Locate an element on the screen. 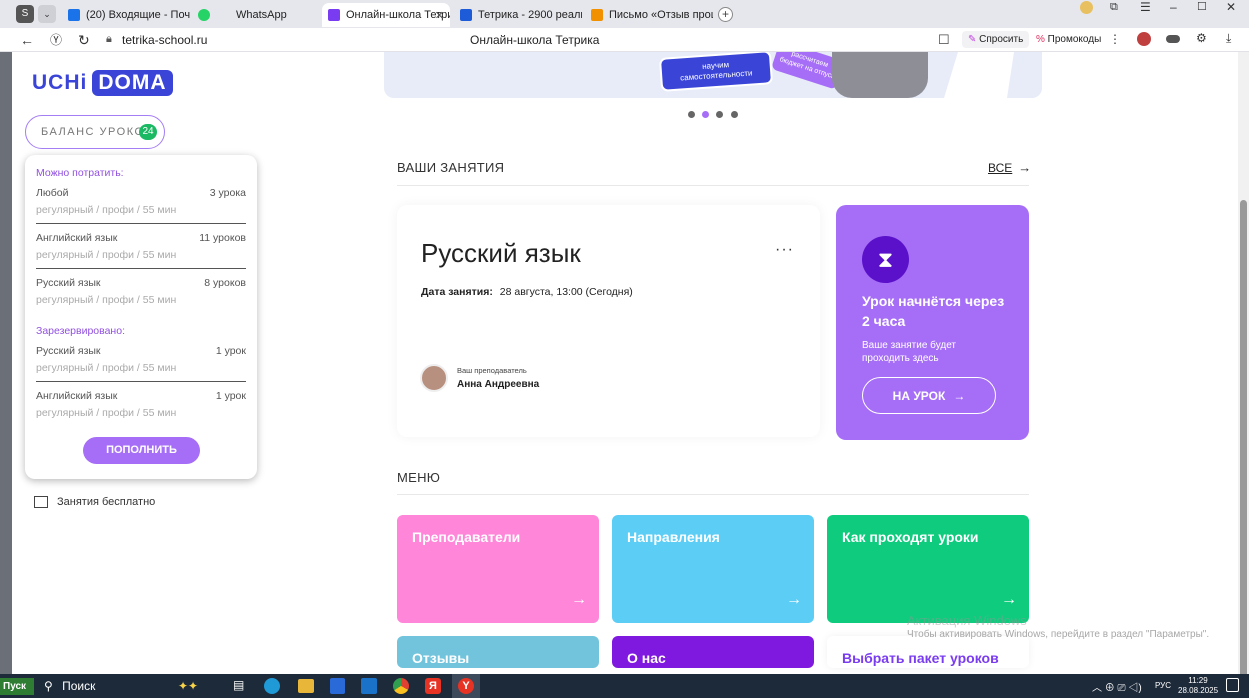 This screenshot has height=698, width=1249. tetrika-blue-icon is located at coordinates (466, 15).